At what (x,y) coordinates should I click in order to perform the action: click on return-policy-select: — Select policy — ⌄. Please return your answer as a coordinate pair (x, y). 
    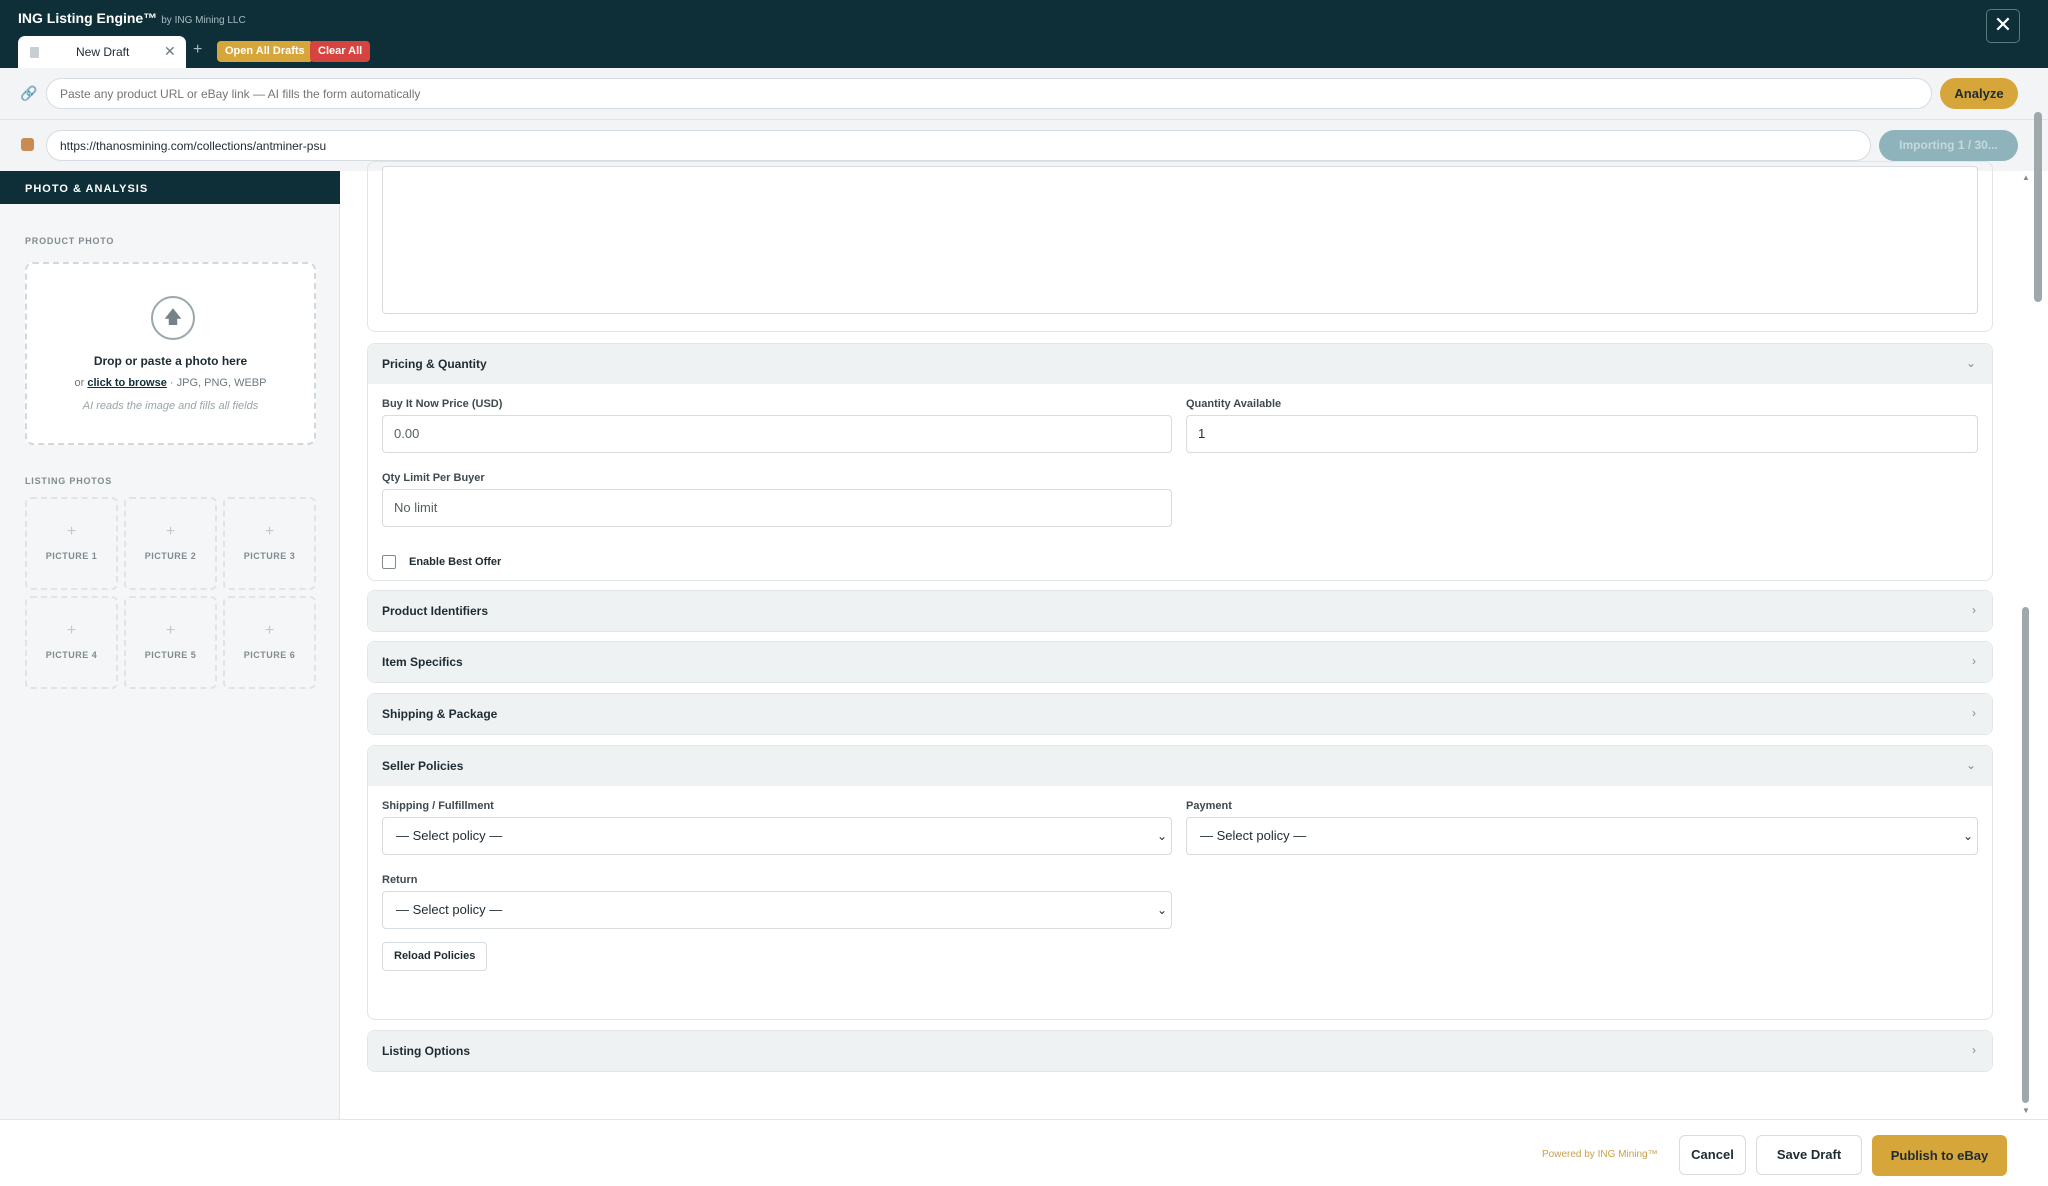
    Looking at the image, I should click on (777, 910).